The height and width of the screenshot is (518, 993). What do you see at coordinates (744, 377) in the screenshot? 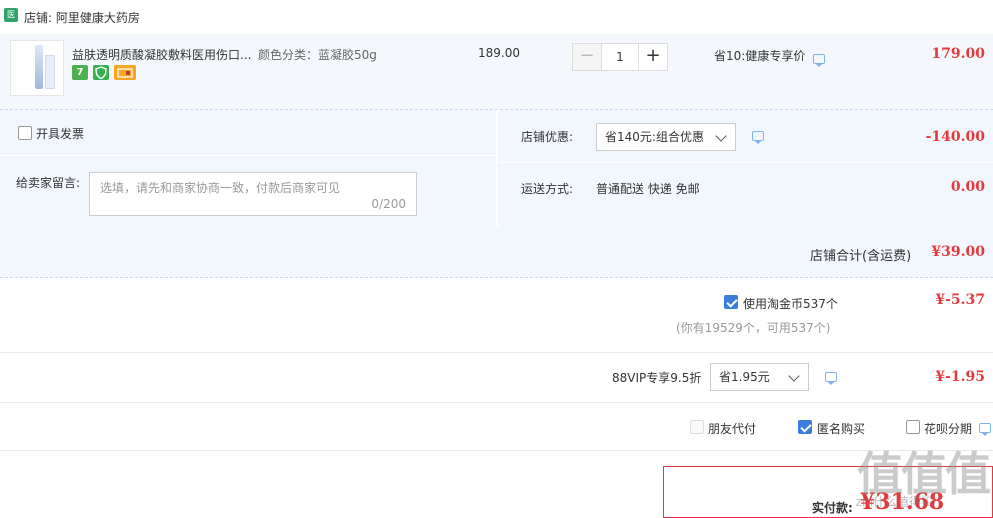
I see `vip-selected: 省1.95元` at bounding box center [744, 377].